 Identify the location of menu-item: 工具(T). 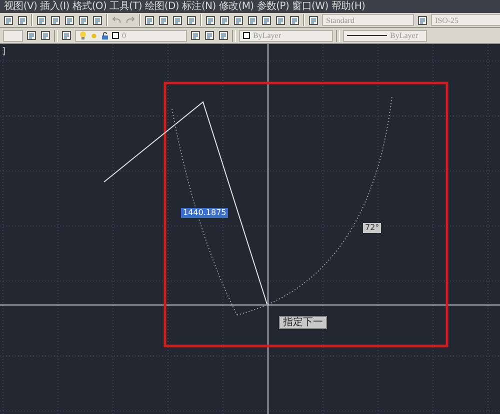
(126, 6).